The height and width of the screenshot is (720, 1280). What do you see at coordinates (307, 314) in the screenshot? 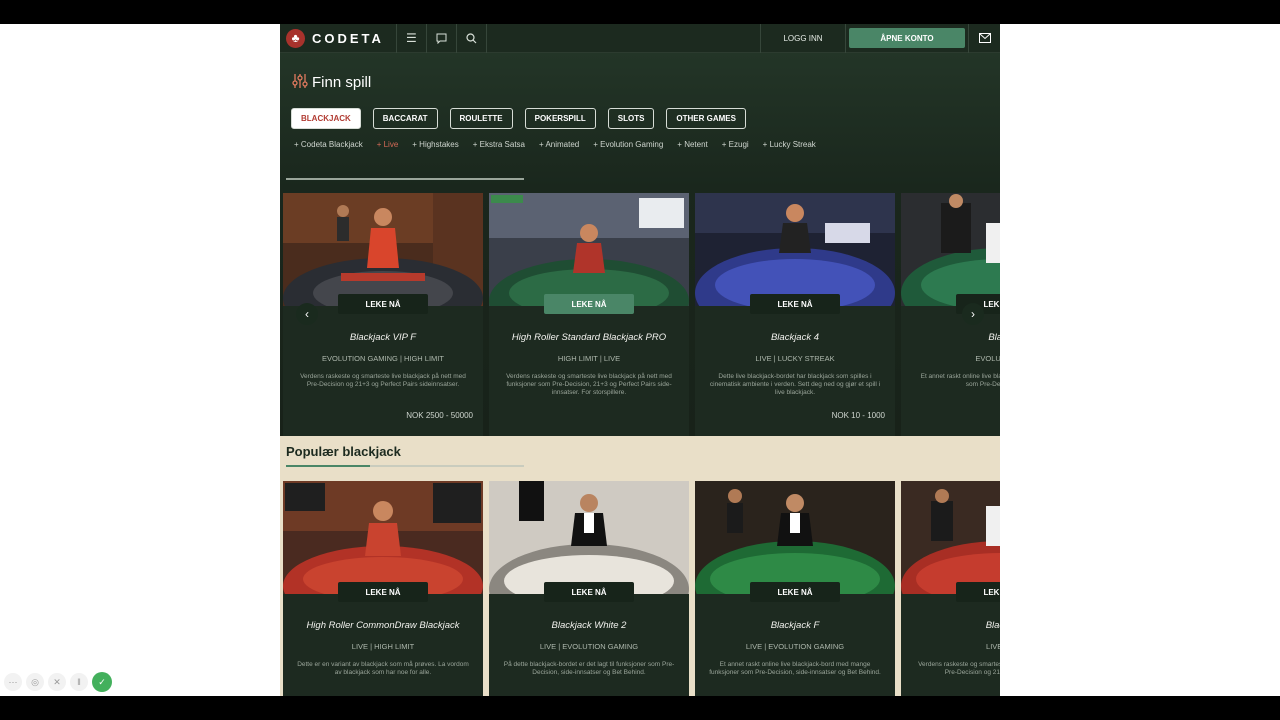
I see `carousel-prev-icon: ‹` at bounding box center [307, 314].